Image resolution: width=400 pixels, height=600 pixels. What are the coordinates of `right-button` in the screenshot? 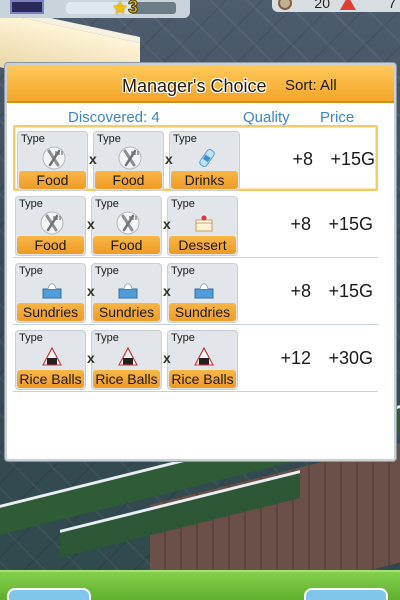 It's located at (346, 594).